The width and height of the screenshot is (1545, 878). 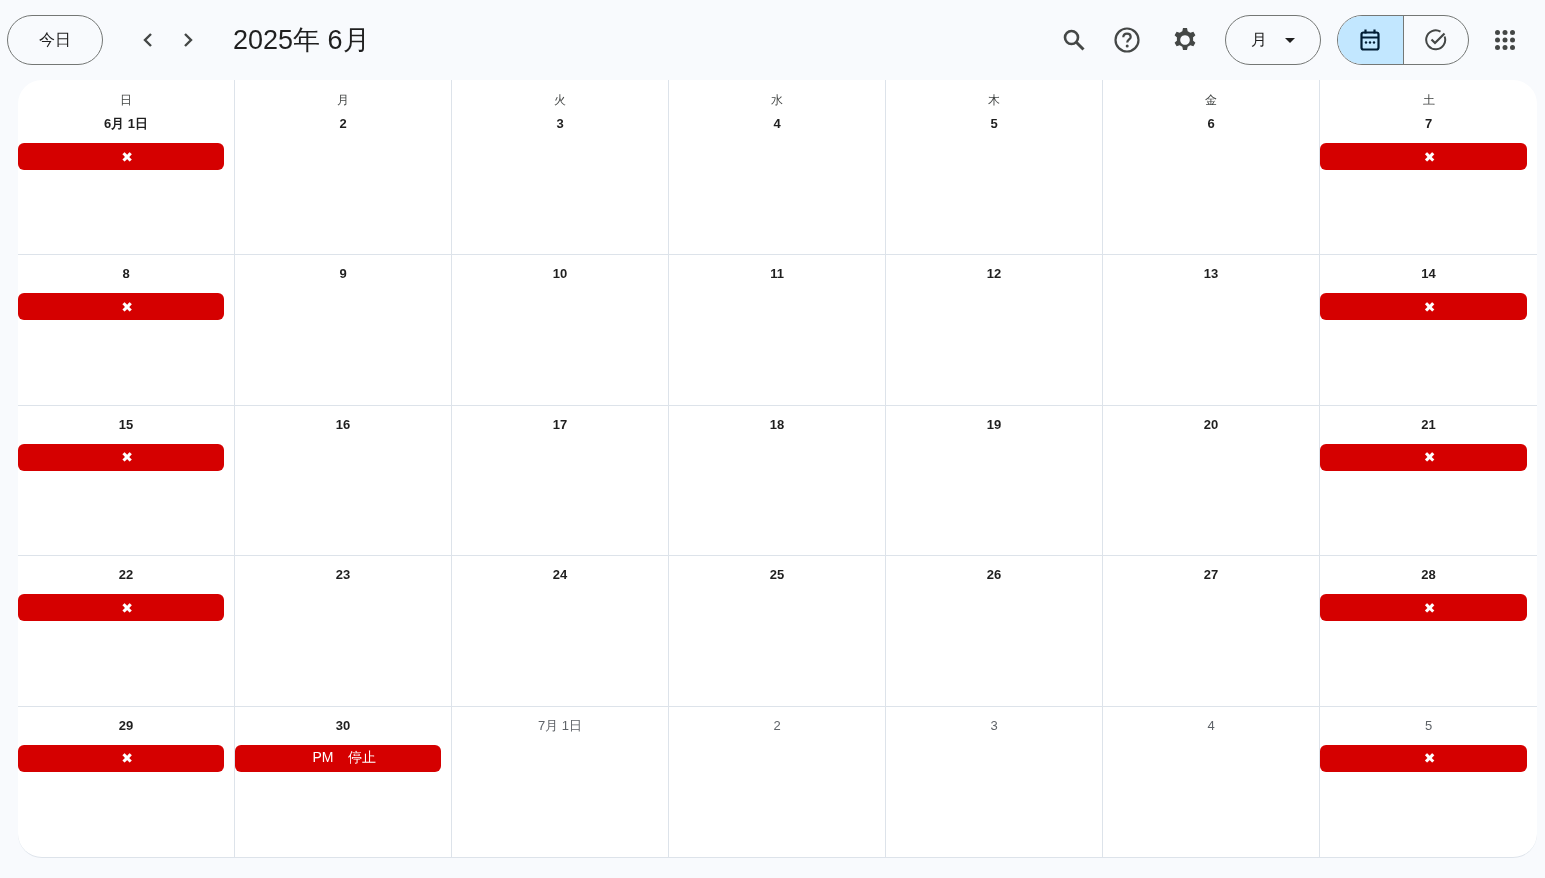 What do you see at coordinates (343, 575) in the screenshot?
I see `date-label: 23` at bounding box center [343, 575].